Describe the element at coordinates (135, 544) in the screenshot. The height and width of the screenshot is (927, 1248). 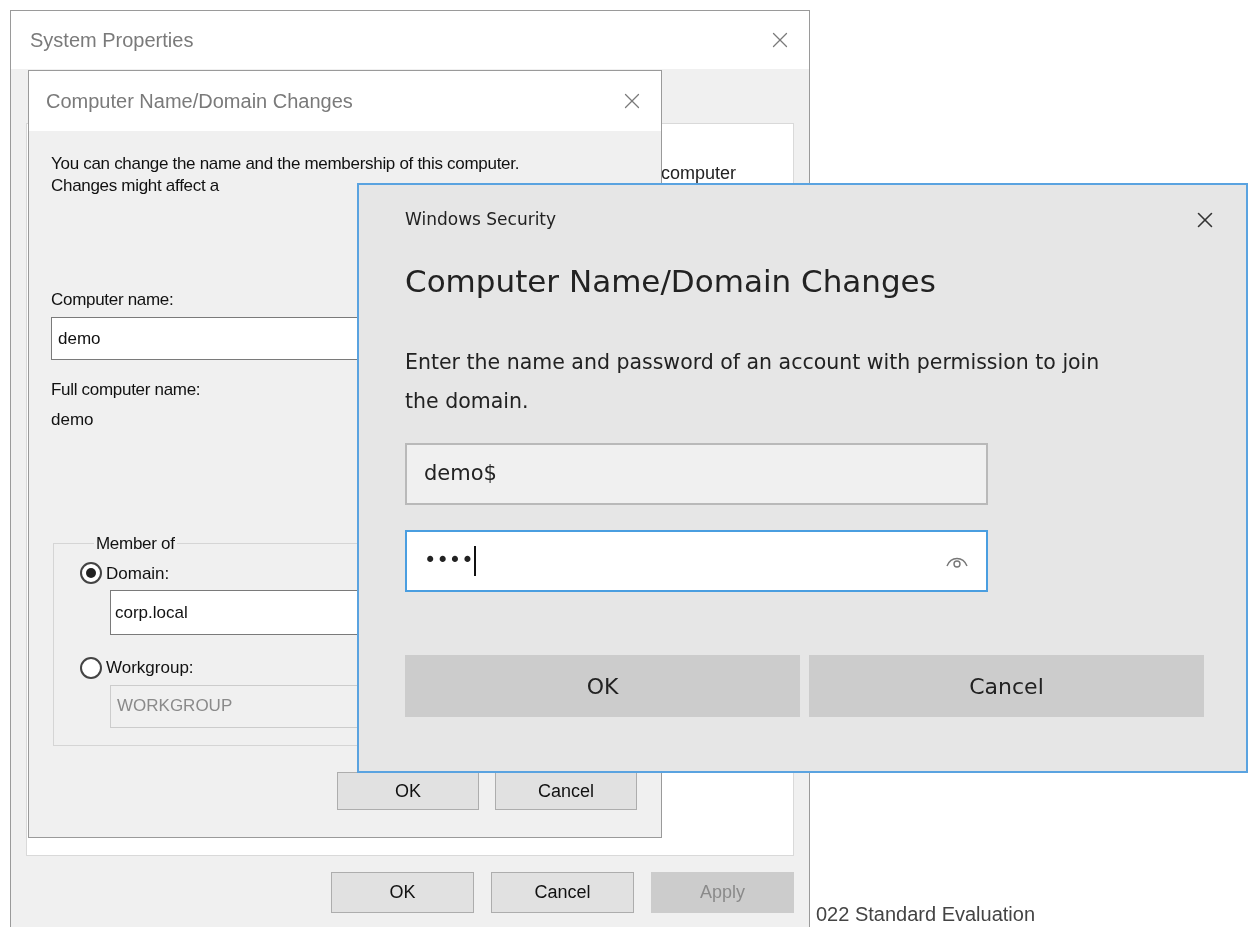
I see `group-legend: Member of` at that location.